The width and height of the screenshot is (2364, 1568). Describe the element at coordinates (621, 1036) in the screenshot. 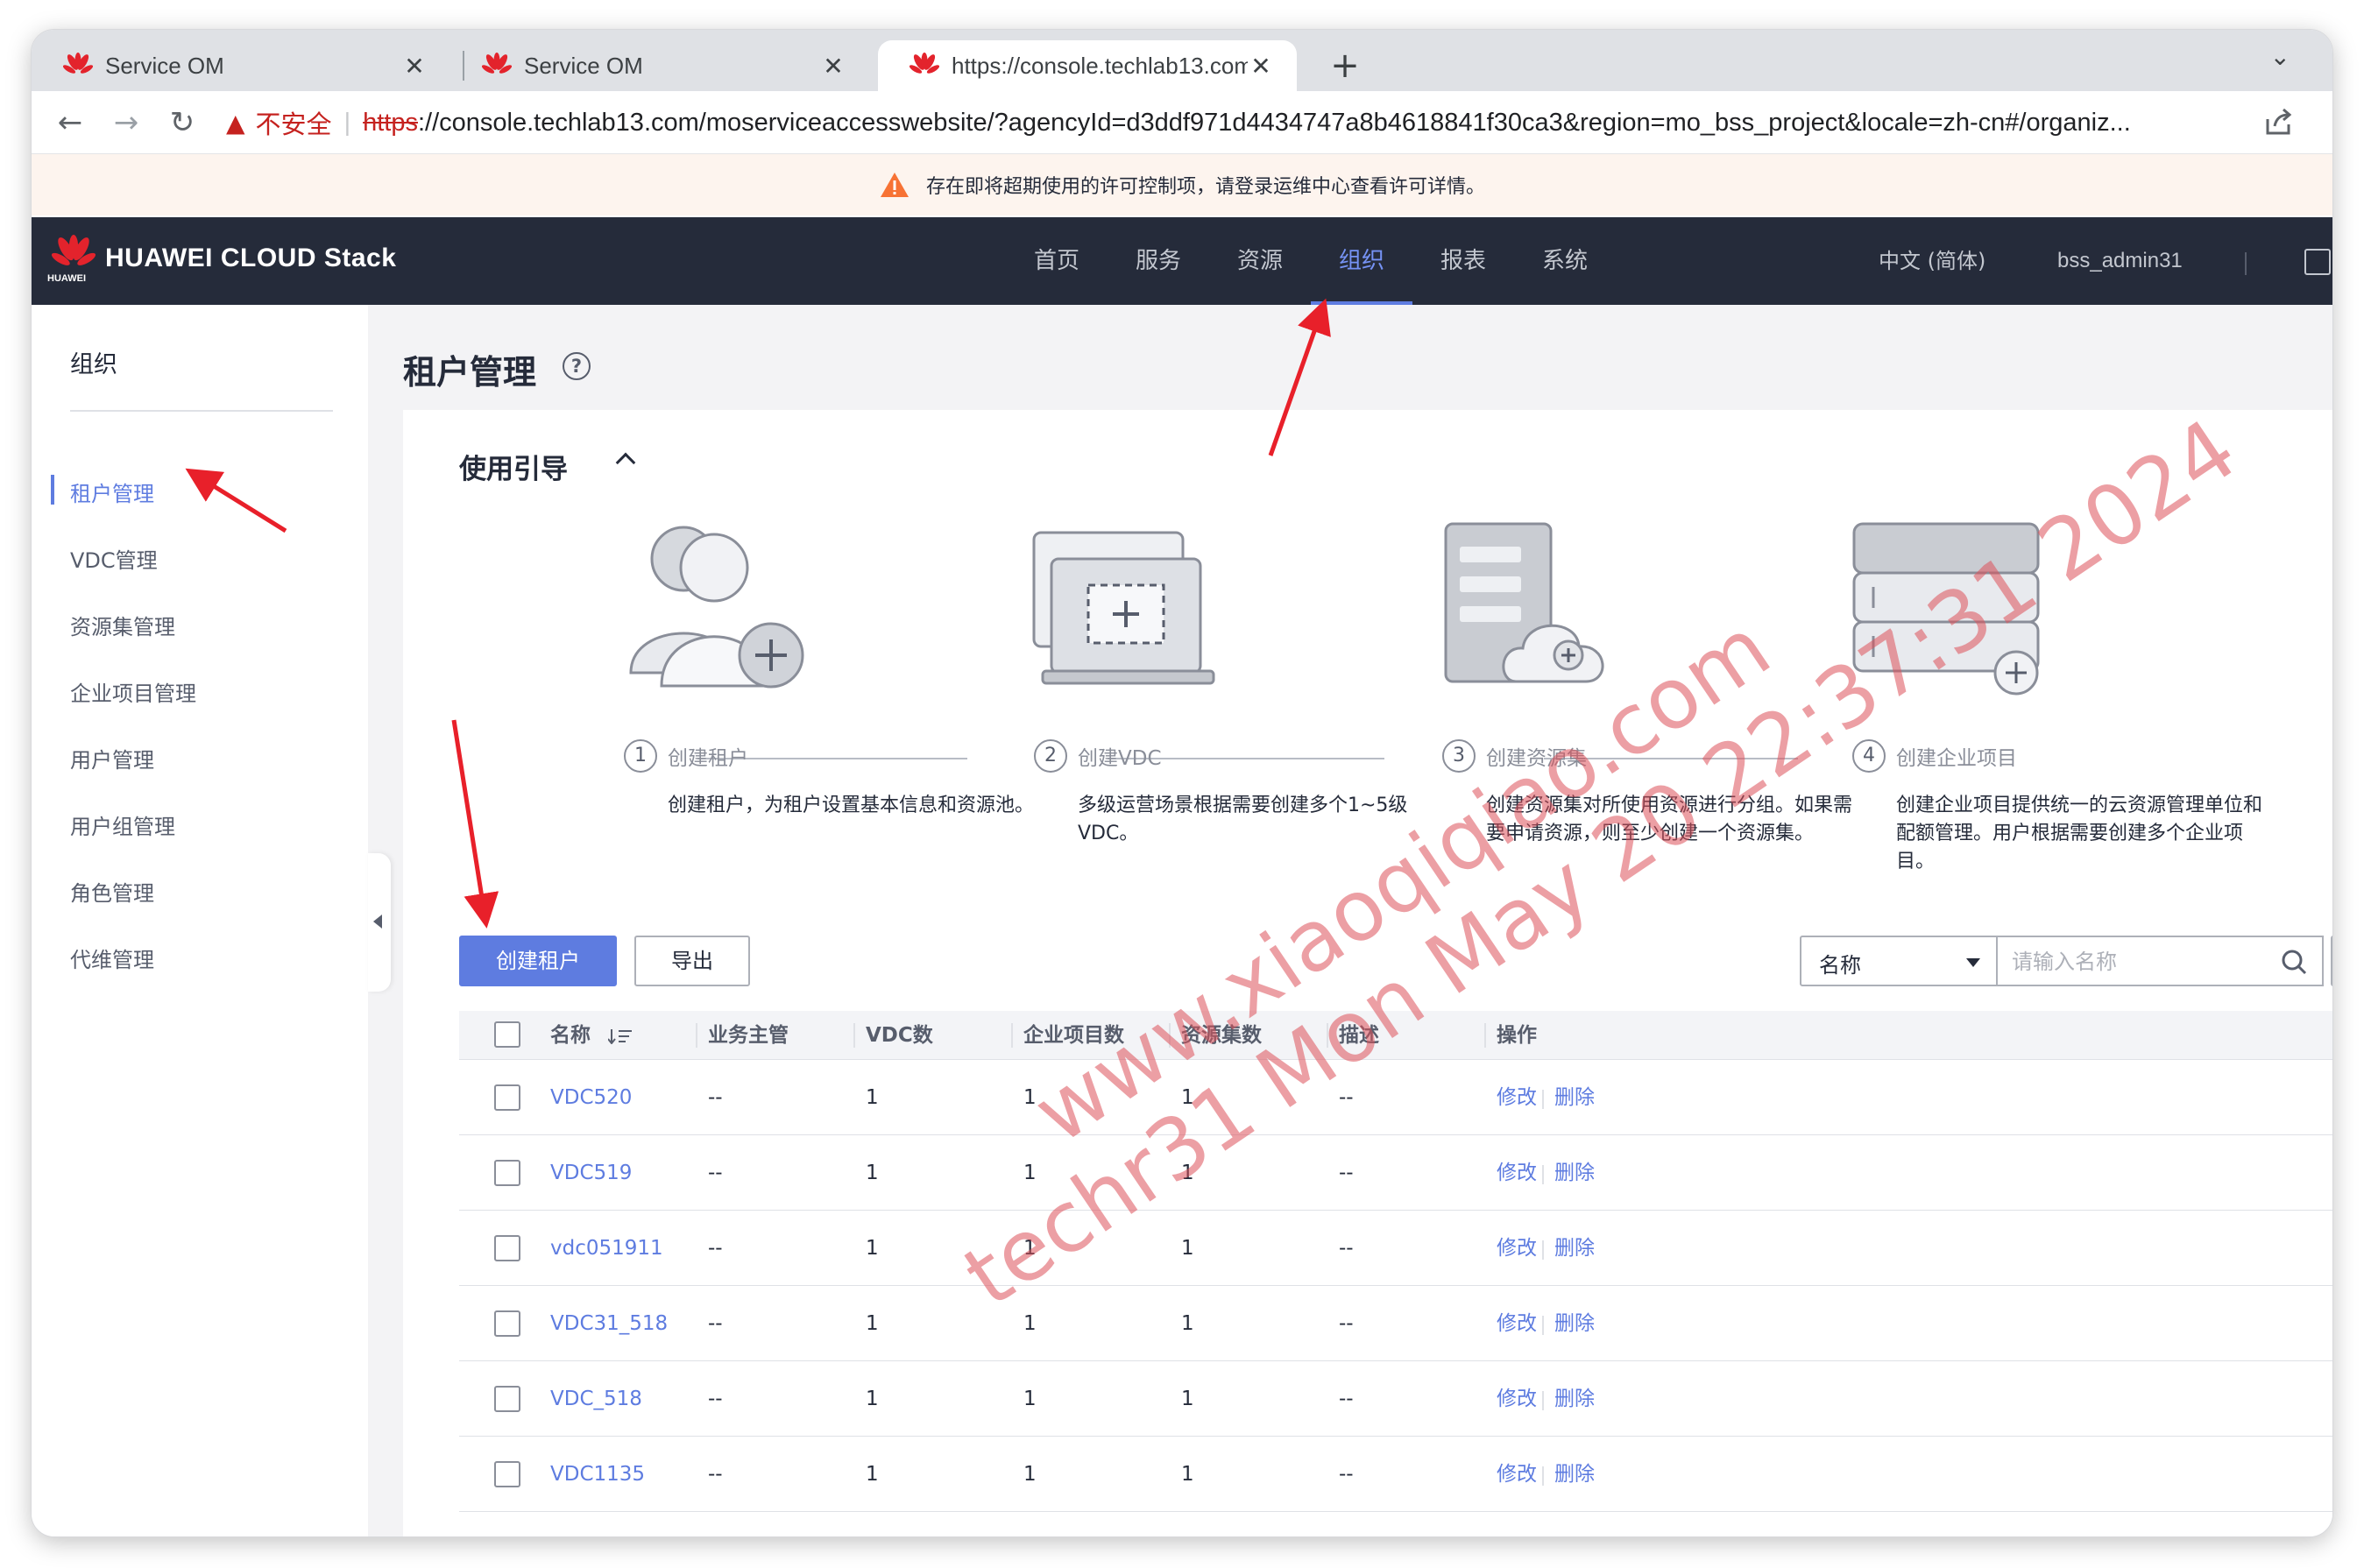

I see `sort-icon` at that location.